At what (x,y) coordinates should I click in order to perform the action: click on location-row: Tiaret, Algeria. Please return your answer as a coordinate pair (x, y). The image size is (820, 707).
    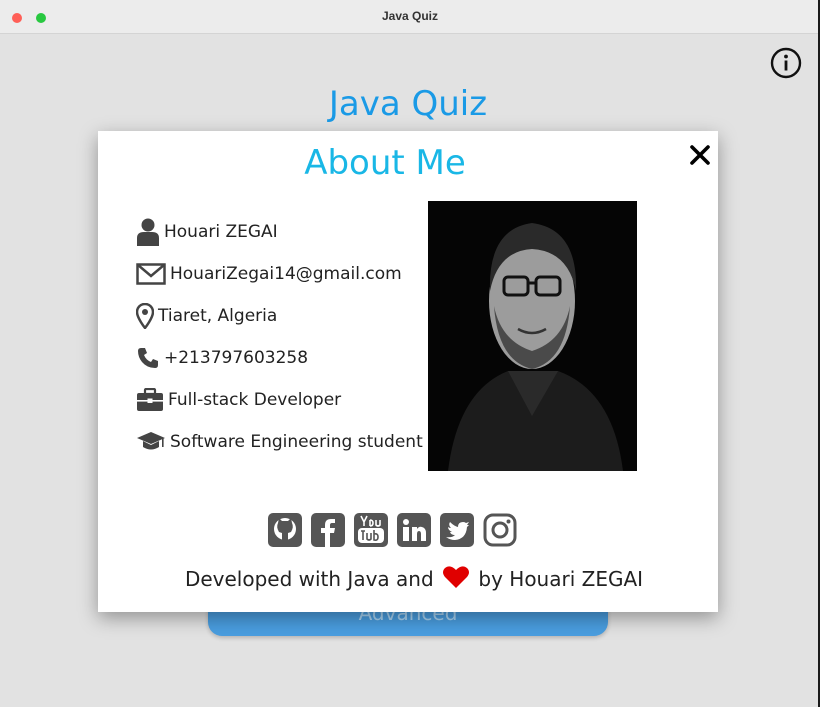
    Looking at the image, I should click on (206, 316).